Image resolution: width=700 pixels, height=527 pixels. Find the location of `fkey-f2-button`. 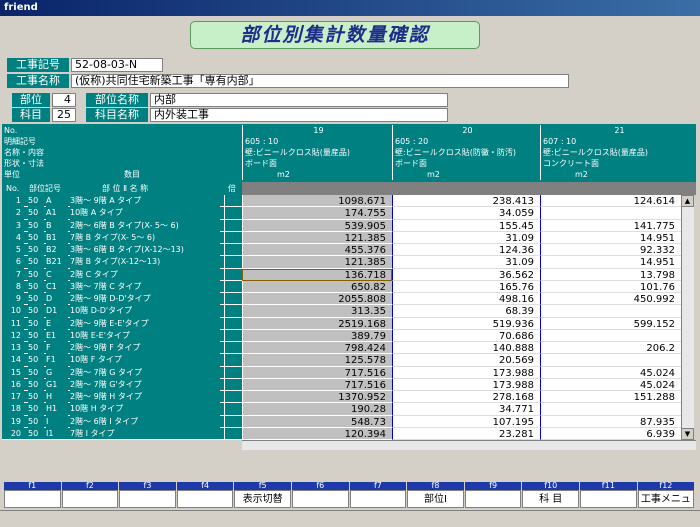

fkey-f2-button is located at coordinates (90, 499).